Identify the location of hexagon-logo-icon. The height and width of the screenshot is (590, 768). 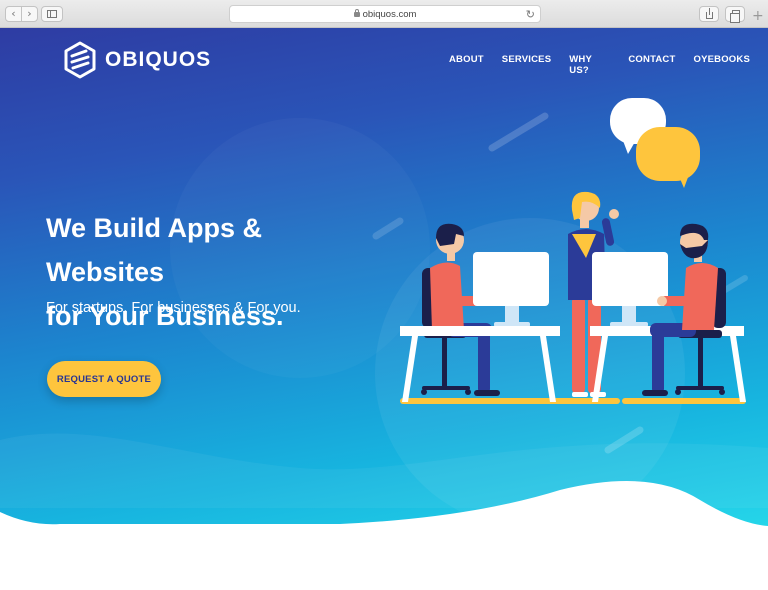
(80, 60).